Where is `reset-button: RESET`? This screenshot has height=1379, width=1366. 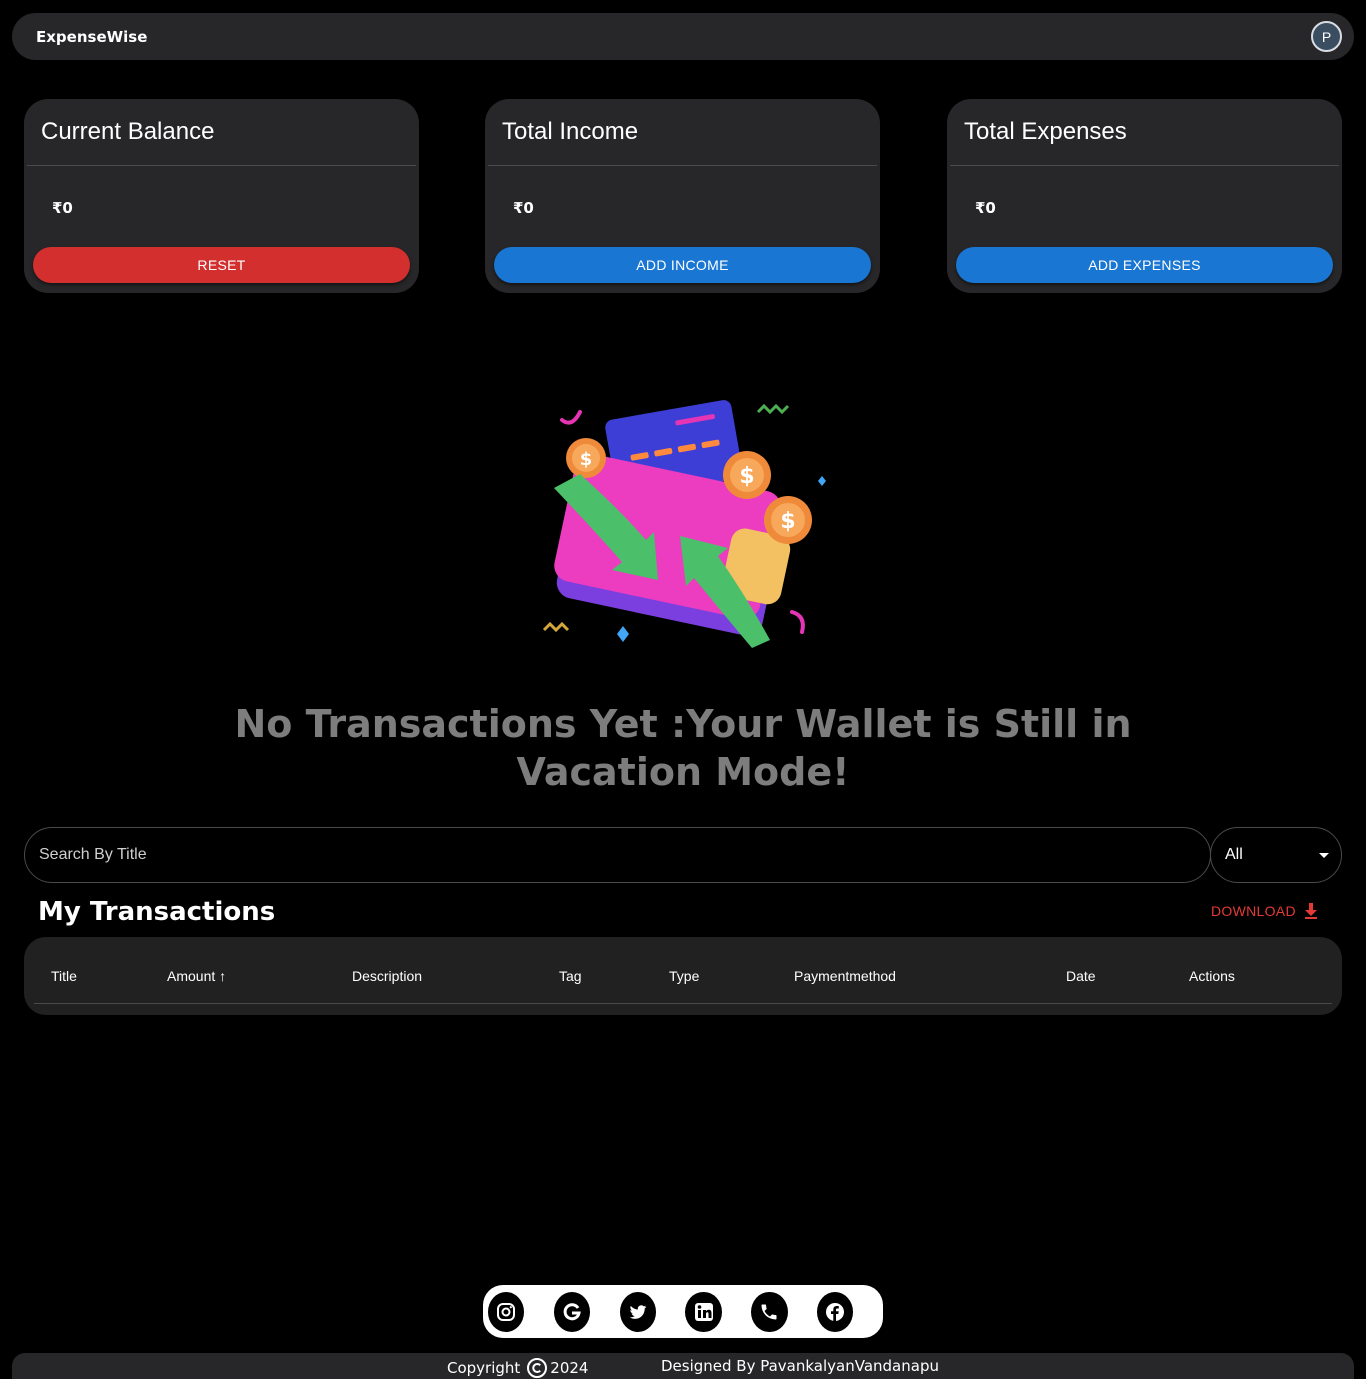
reset-button: RESET is located at coordinates (221, 265).